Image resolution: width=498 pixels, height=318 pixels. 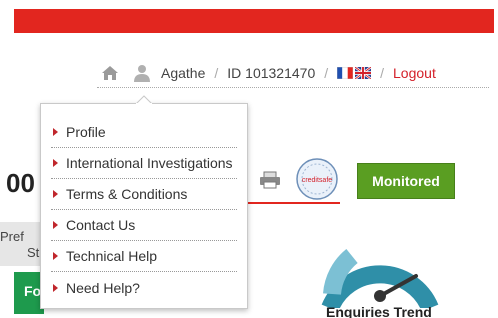 I want to click on badge-text: creditsafe, so click(x=317, y=180).